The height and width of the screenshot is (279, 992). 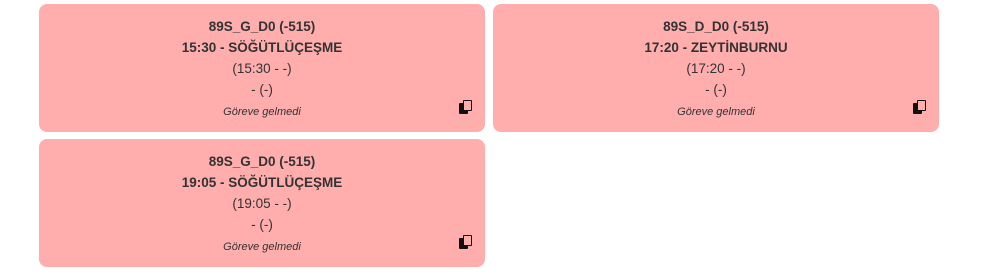 I want to click on actual-times: (17:20 - -), so click(x=716, y=68).